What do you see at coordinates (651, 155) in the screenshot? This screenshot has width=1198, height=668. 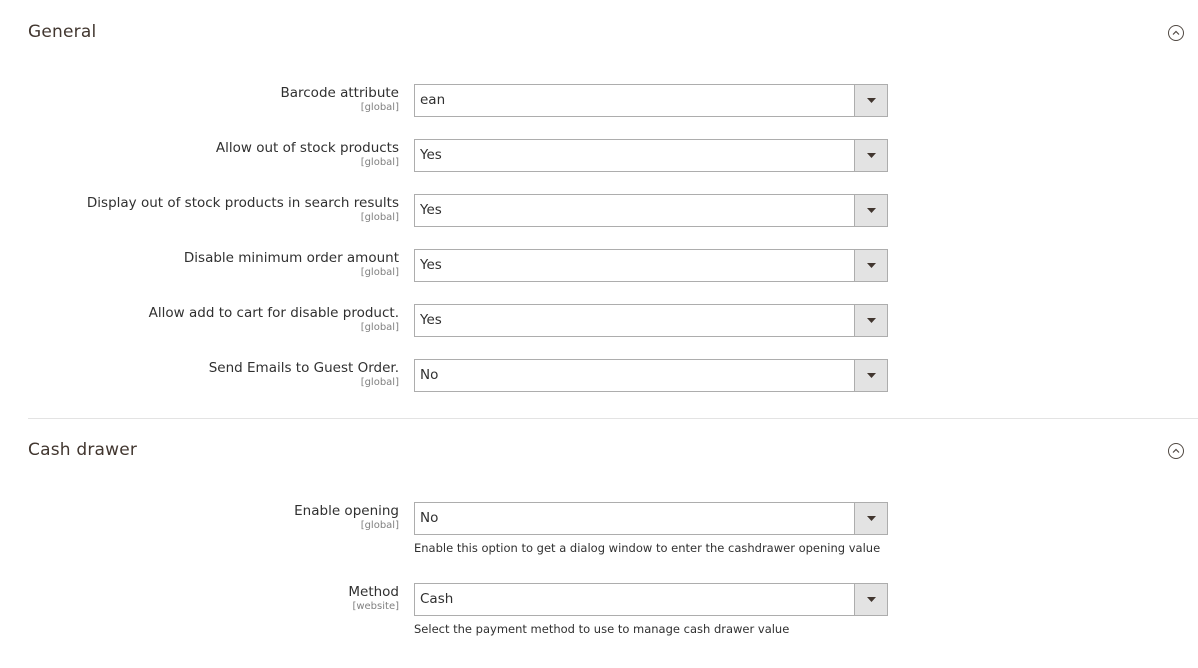 I see `allow-out-of-stock-select: Yes` at bounding box center [651, 155].